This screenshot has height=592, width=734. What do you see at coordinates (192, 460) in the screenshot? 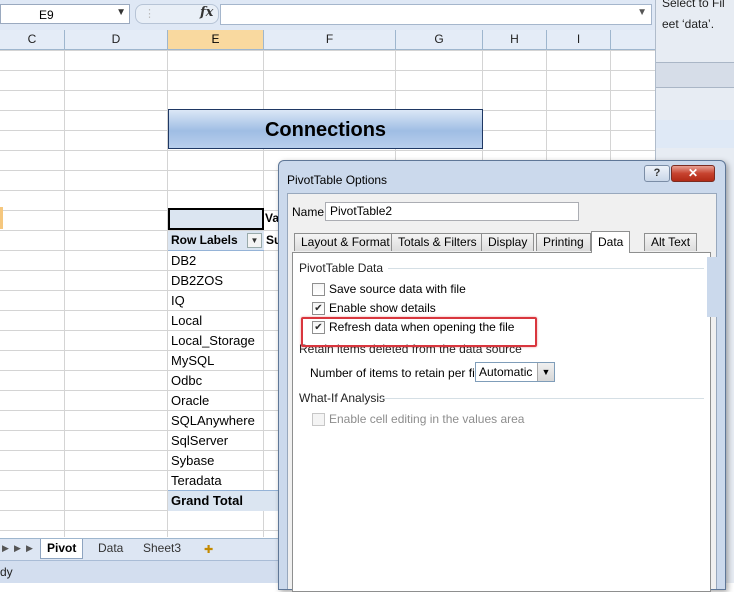
I see `pivot-row-label: Sybase` at bounding box center [192, 460].